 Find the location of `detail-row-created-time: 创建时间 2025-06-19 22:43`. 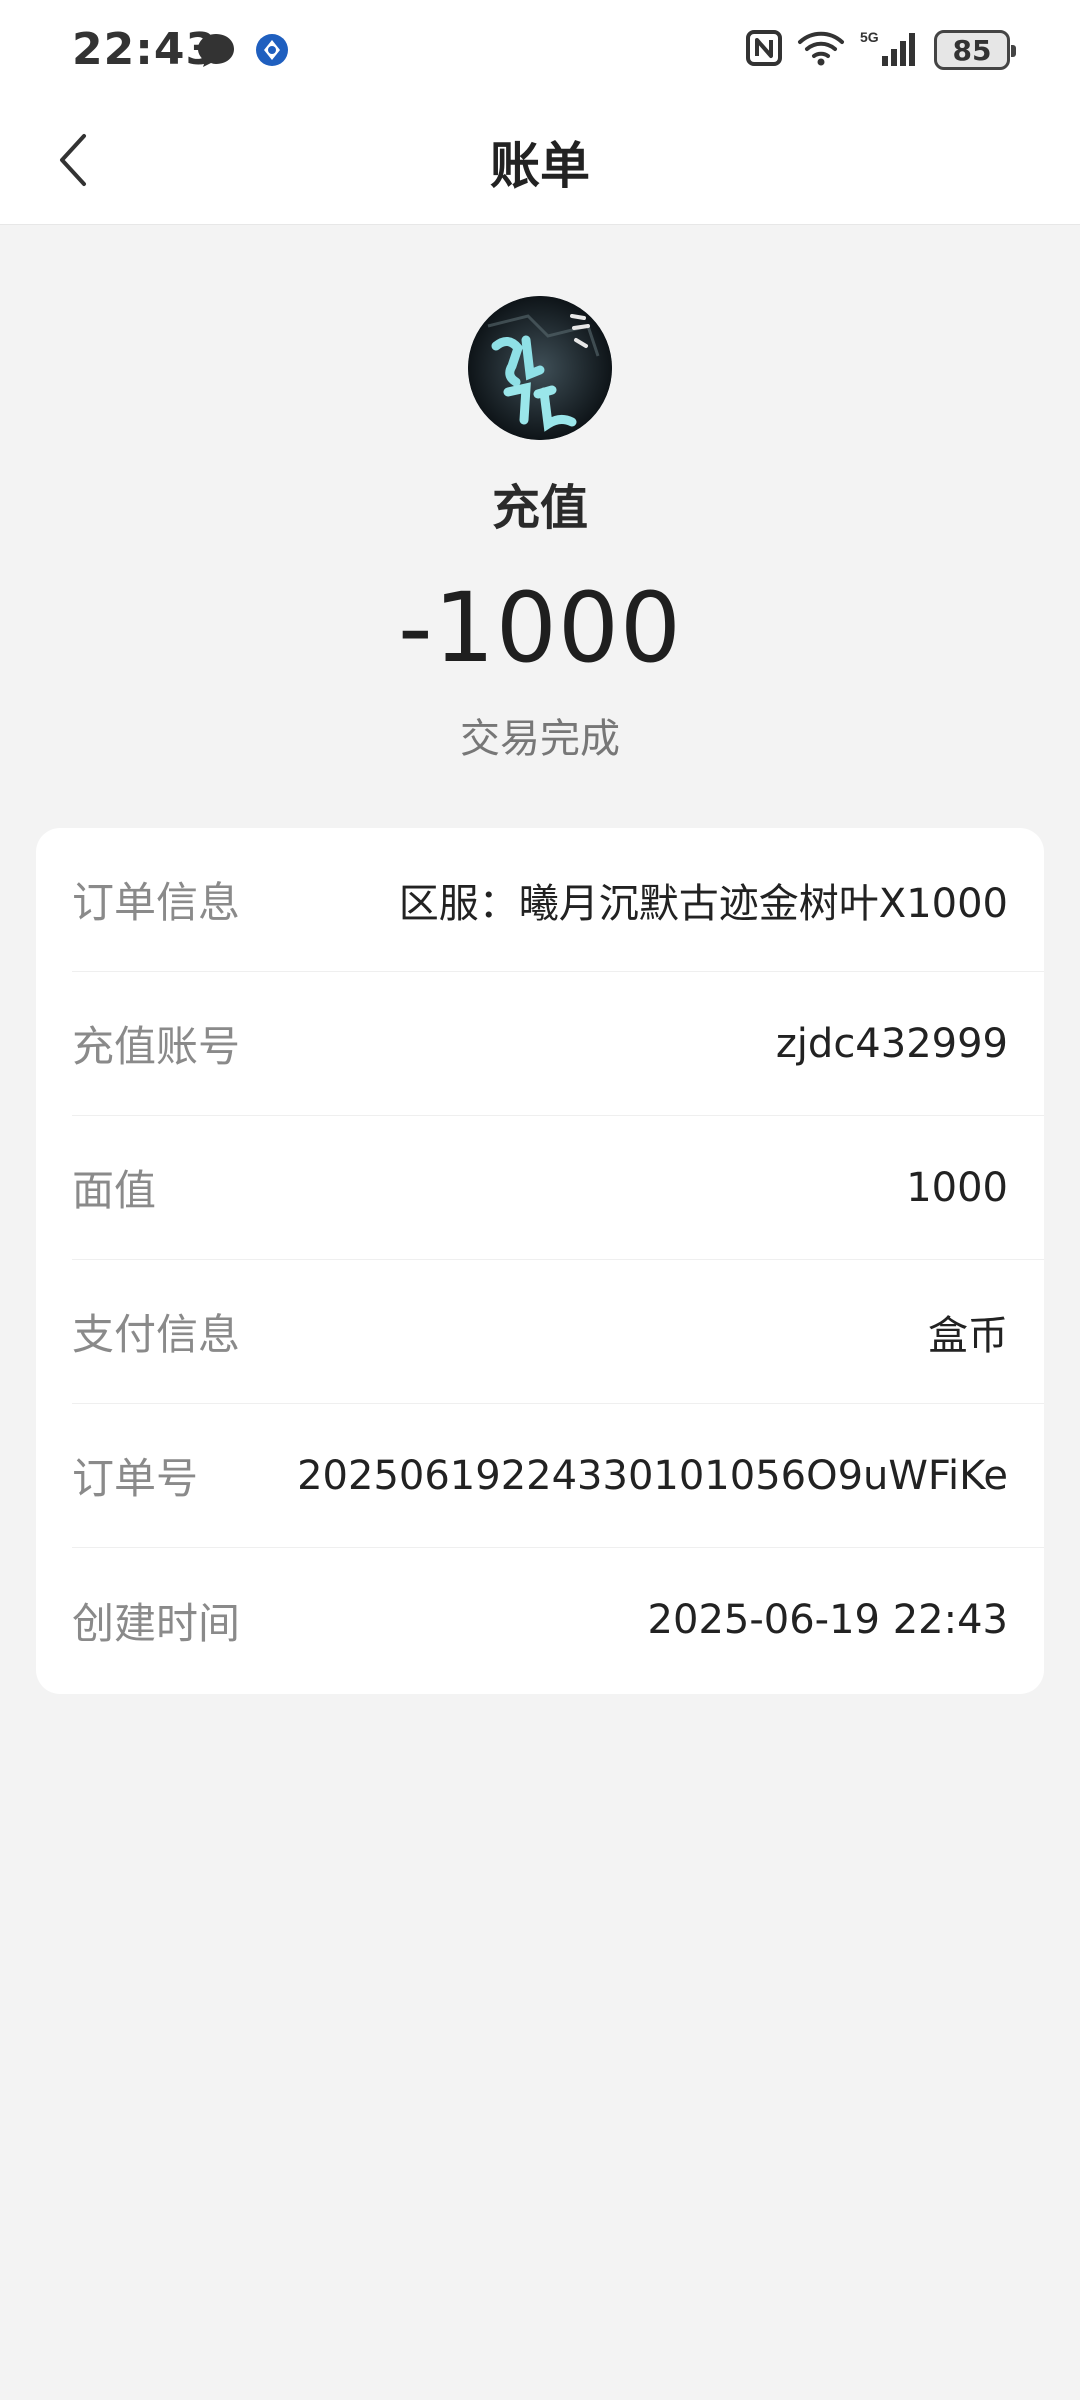

detail-row-created-time: 创建时间 2025-06-19 22:43 is located at coordinates (558, 1620).